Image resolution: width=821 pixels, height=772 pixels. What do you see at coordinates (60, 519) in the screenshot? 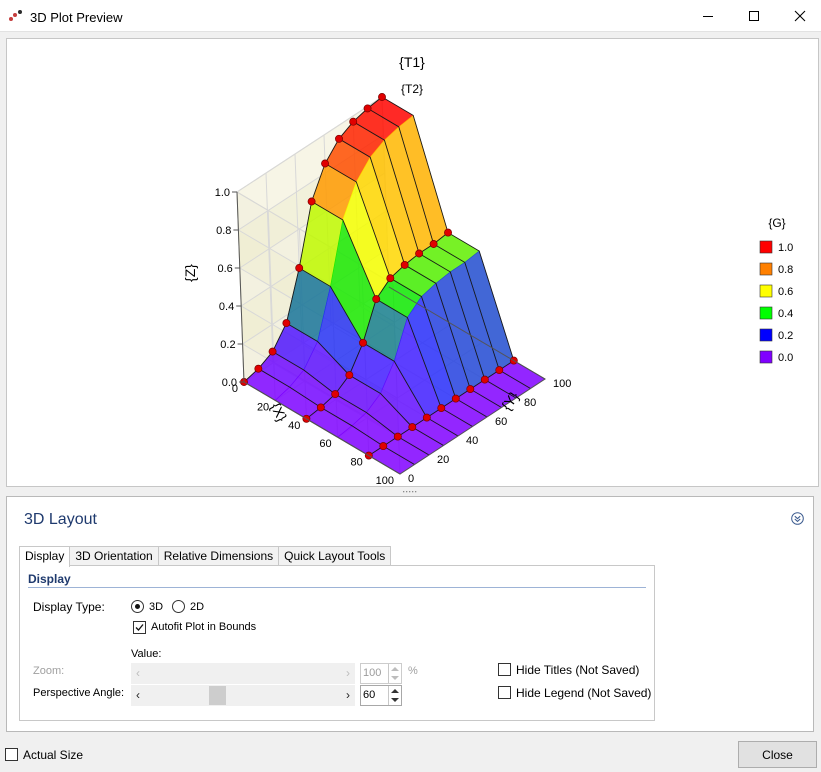
I see `layout-panel-title: 3D Layout` at bounding box center [60, 519].